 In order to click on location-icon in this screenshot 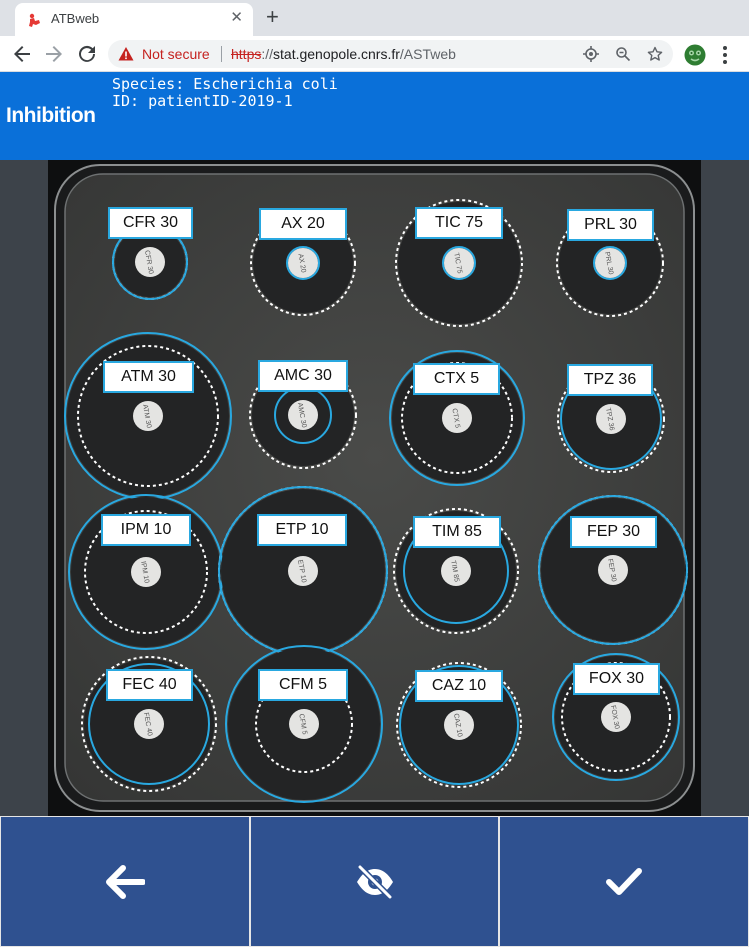, I will do `click(591, 54)`.